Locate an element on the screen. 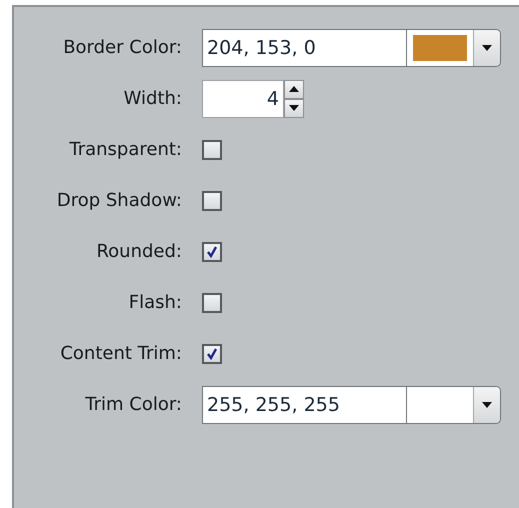 The width and height of the screenshot is (519, 508). number-field: 4 is located at coordinates (243, 99).